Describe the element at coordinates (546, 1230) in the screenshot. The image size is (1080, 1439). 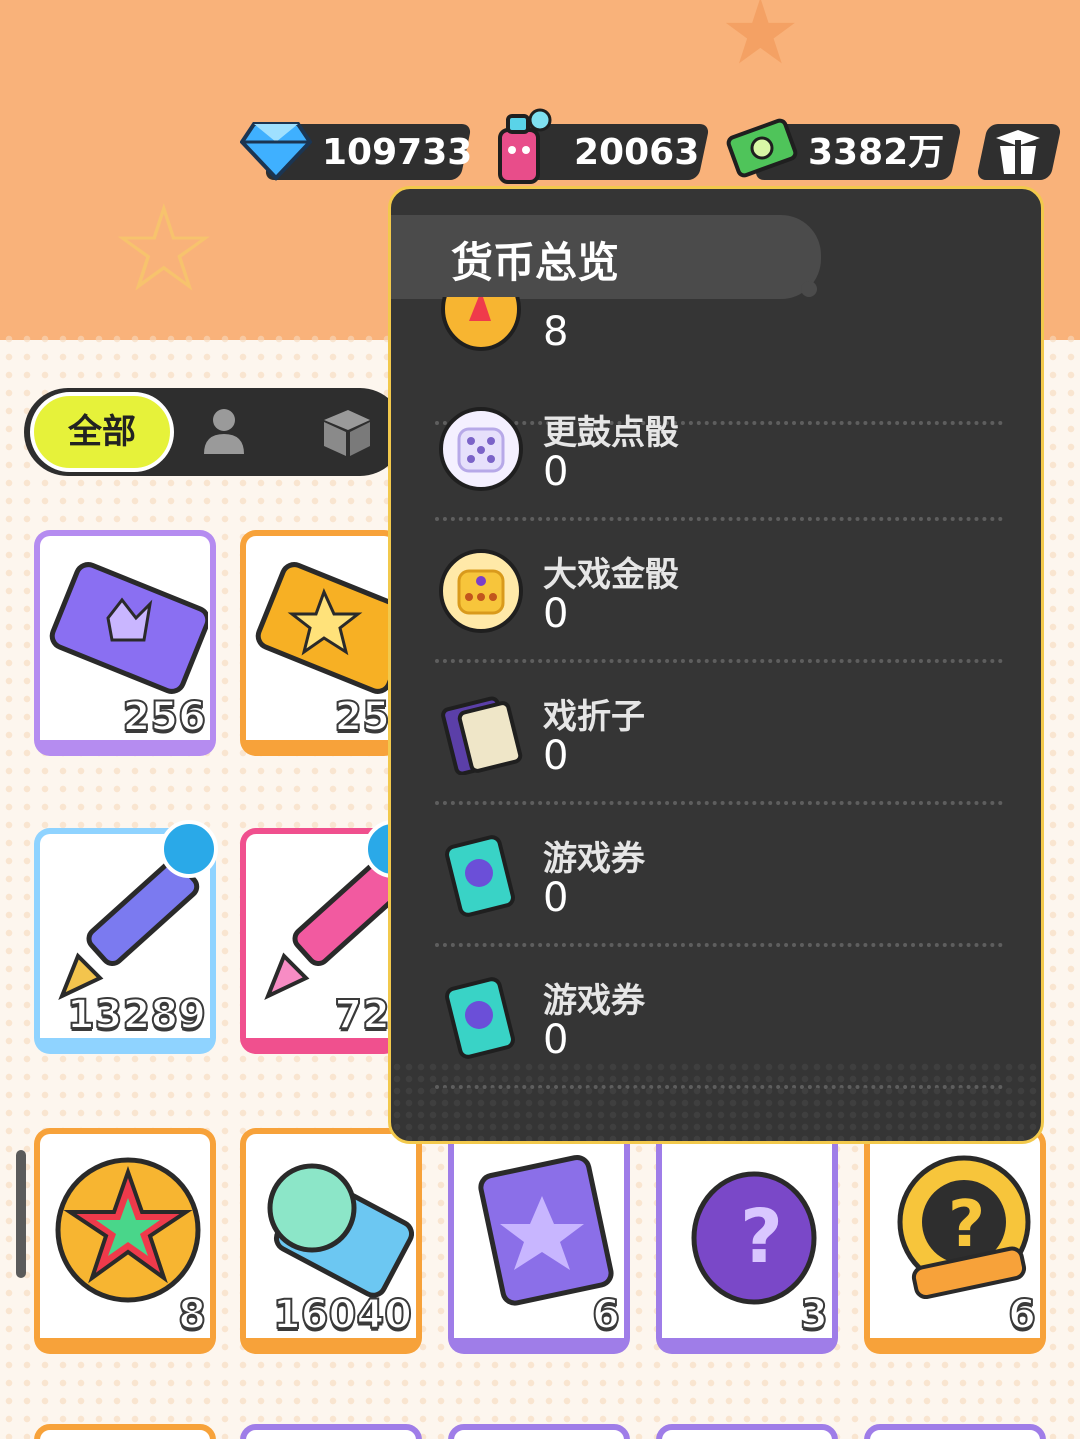
I see `travel-card-icon` at that location.